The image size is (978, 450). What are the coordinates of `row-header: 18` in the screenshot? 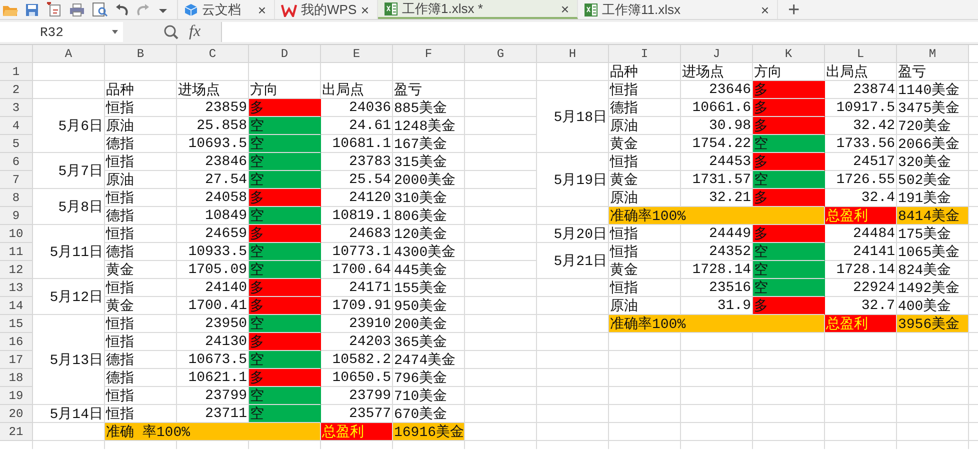 It's located at (16, 378).